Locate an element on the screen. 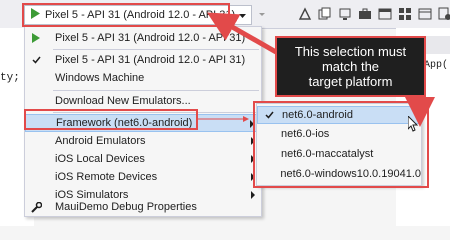  annotation-box-submenu is located at coordinates (341, 144).